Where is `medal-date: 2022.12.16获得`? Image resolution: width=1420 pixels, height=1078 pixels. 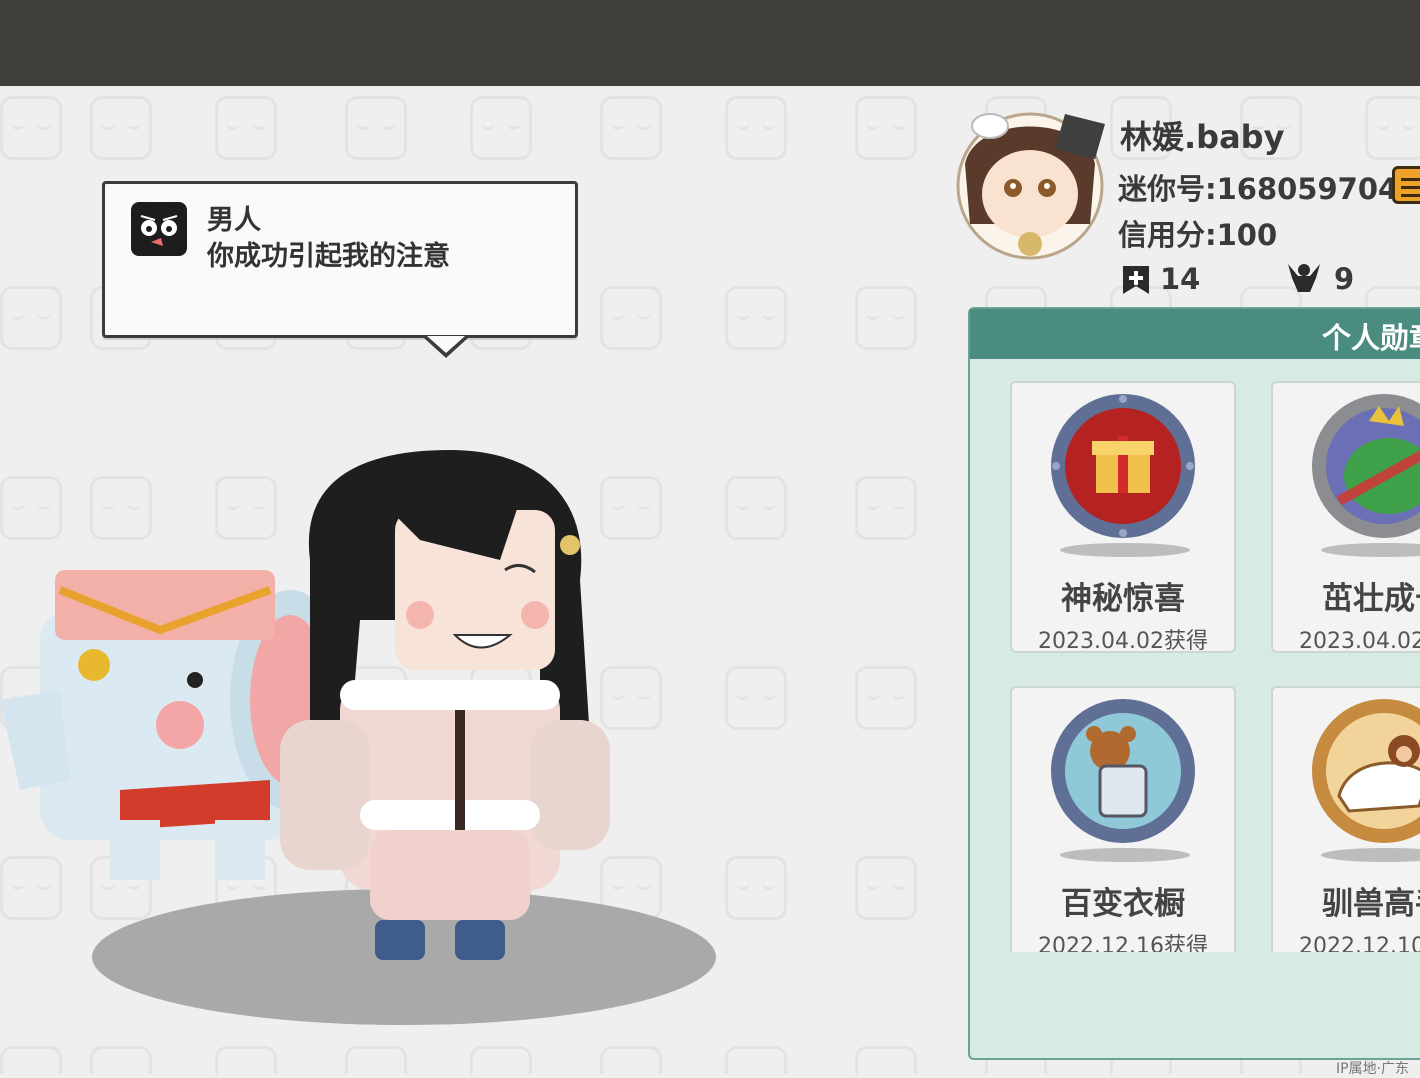
medal-date: 2022.12.16获得 is located at coordinates (1123, 943).